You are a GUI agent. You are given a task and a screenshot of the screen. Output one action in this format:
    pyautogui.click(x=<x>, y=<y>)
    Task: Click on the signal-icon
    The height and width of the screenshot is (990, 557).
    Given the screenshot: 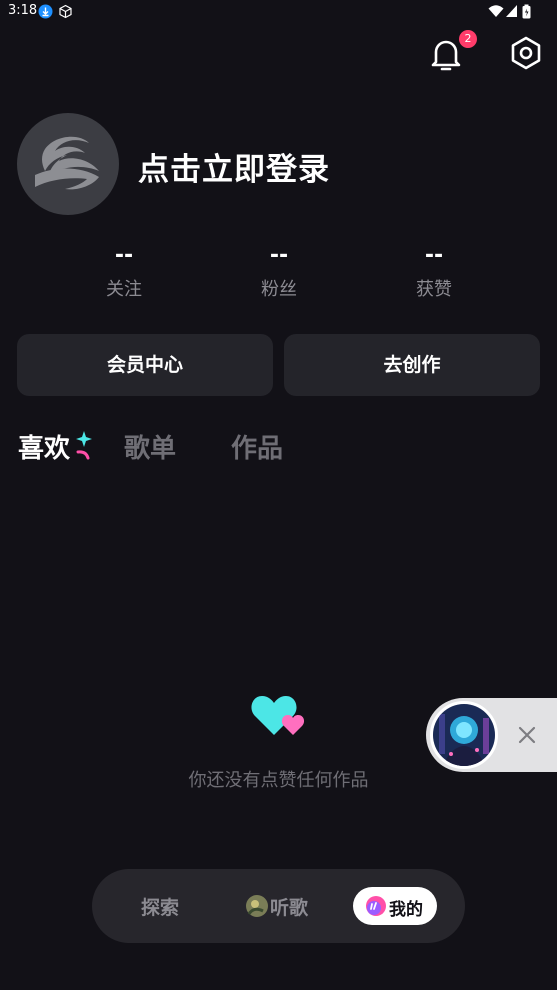 What is the action you would take?
    pyautogui.click(x=511, y=11)
    